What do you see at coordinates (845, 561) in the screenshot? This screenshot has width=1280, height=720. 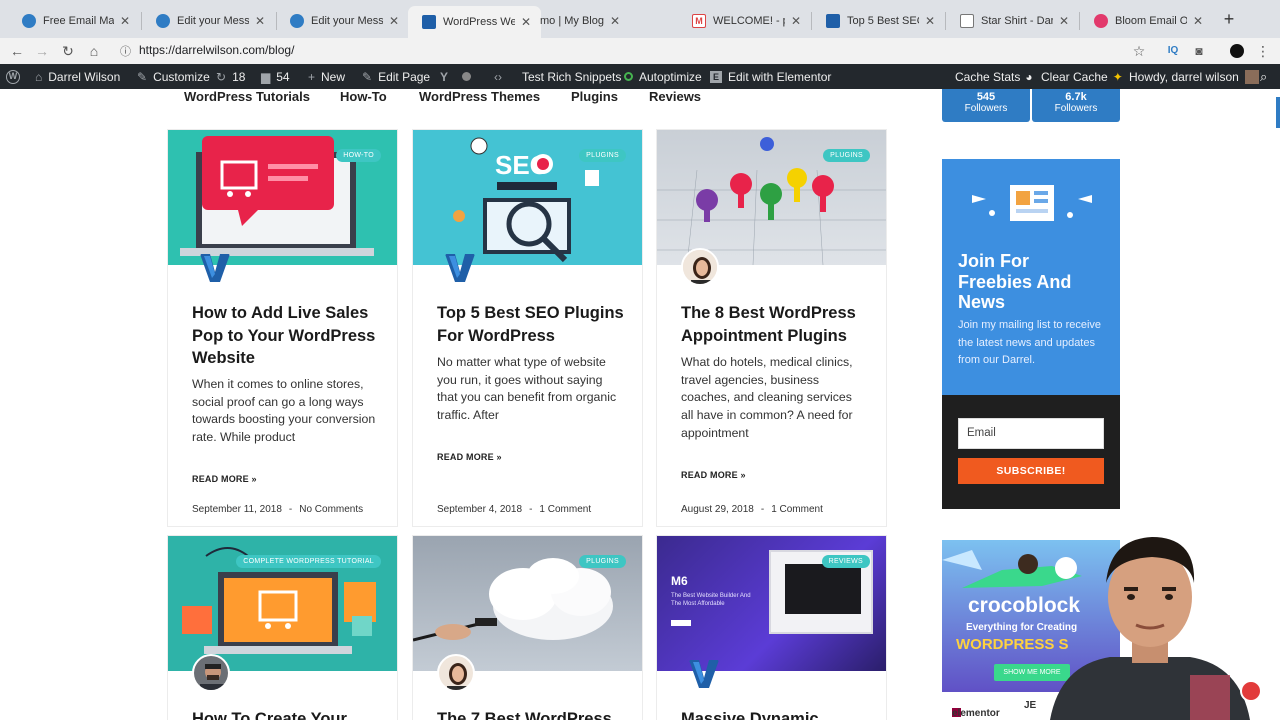 I see `category-badge: REVIEWS` at bounding box center [845, 561].